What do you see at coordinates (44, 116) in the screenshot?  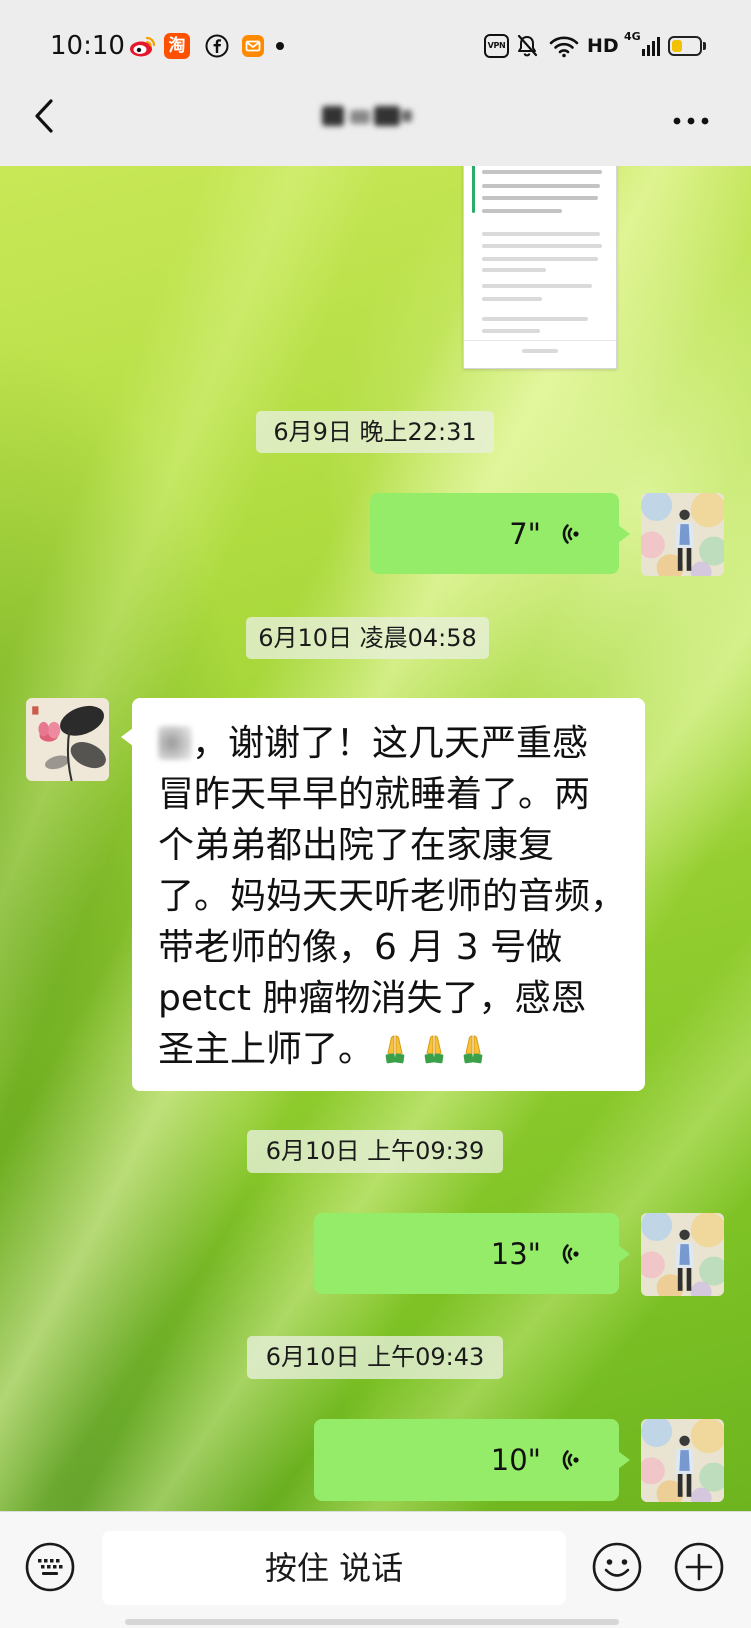 I see `back-arrow-icon` at bounding box center [44, 116].